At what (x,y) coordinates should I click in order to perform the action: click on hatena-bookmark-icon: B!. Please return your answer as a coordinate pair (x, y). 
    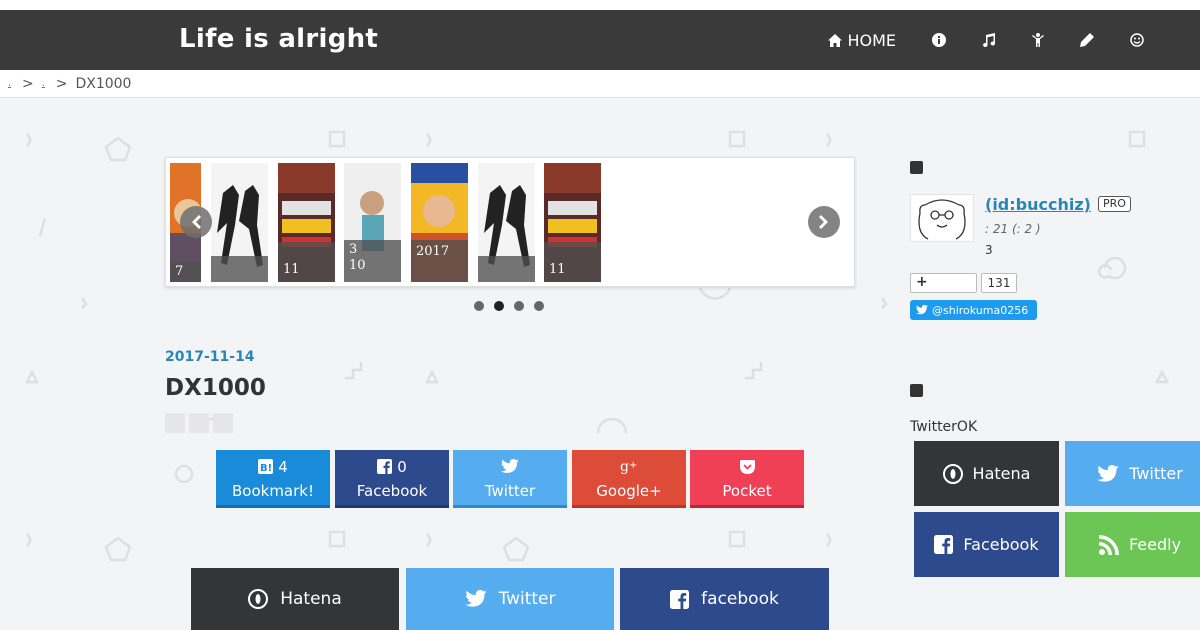
    Looking at the image, I should click on (266, 466).